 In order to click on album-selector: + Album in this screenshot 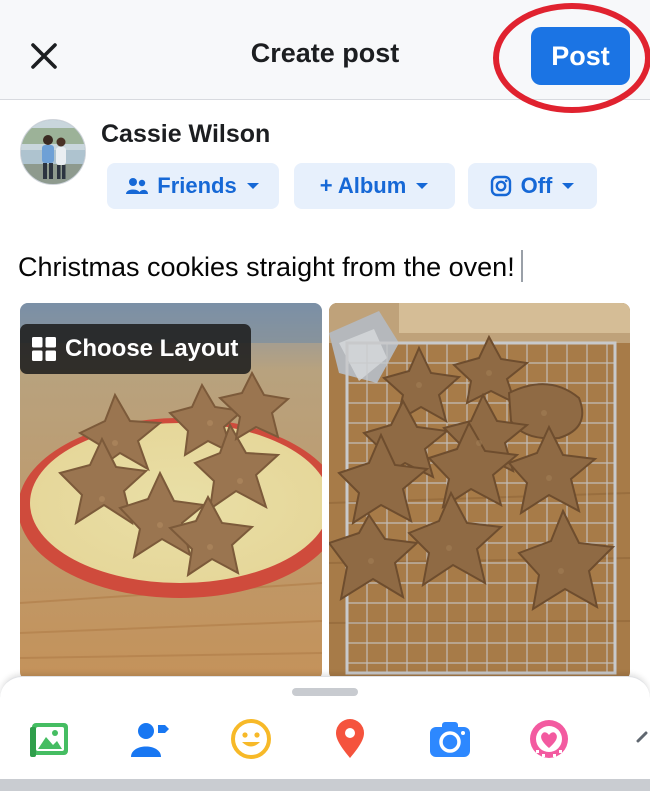, I will do `click(374, 186)`.